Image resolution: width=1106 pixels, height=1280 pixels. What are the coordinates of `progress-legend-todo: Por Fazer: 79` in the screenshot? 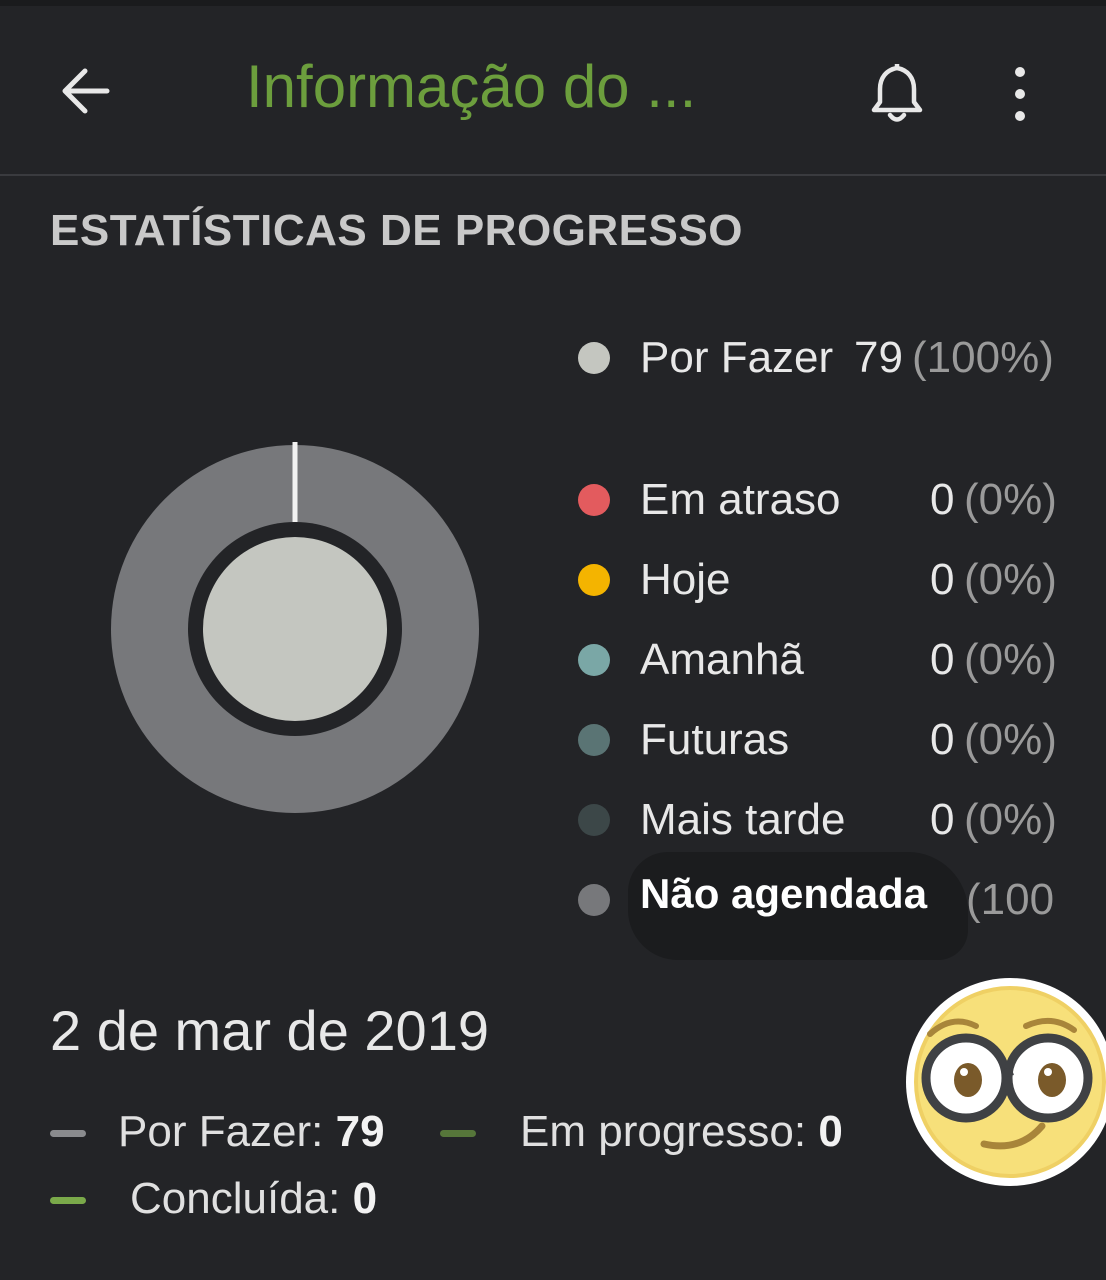 It's located at (230, 1132).